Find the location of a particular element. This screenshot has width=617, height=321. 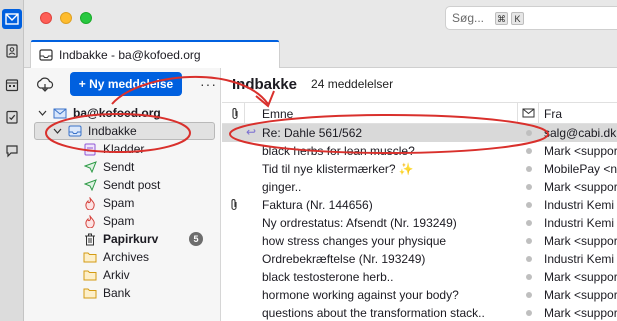

shortcut-key-cmd: ⌘ is located at coordinates (502, 18).